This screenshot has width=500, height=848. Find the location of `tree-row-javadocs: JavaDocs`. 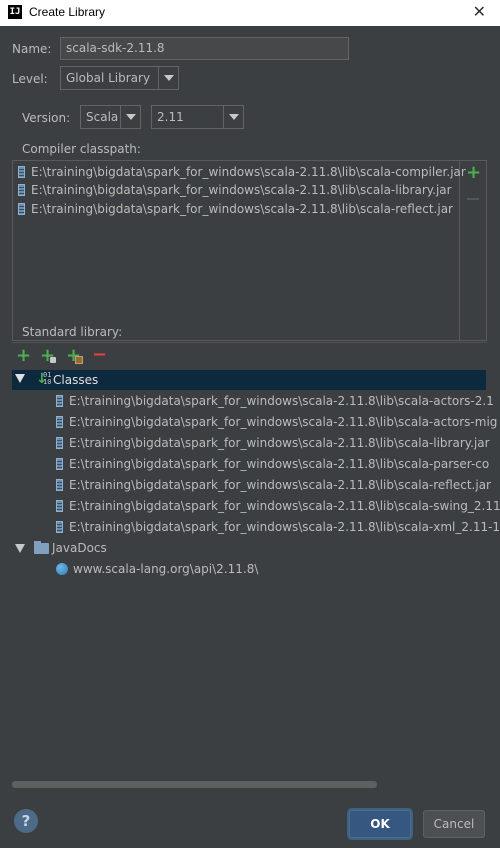

tree-row-javadocs: JavaDocs is located at coordinates (249, 548).